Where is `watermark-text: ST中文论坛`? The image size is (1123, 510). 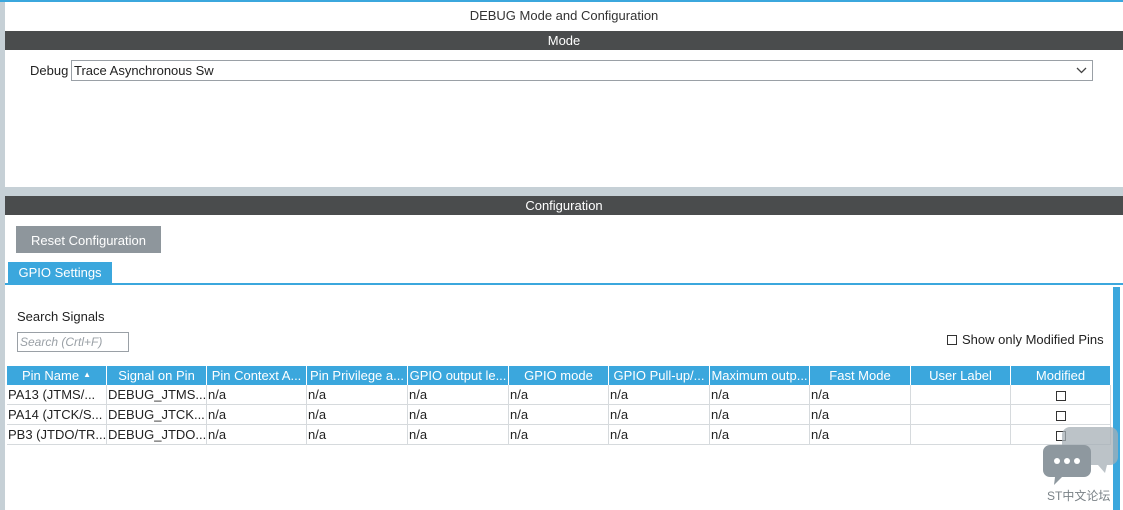 watermark-text: ST中文论坛 is located at coordinates (1079, 496).